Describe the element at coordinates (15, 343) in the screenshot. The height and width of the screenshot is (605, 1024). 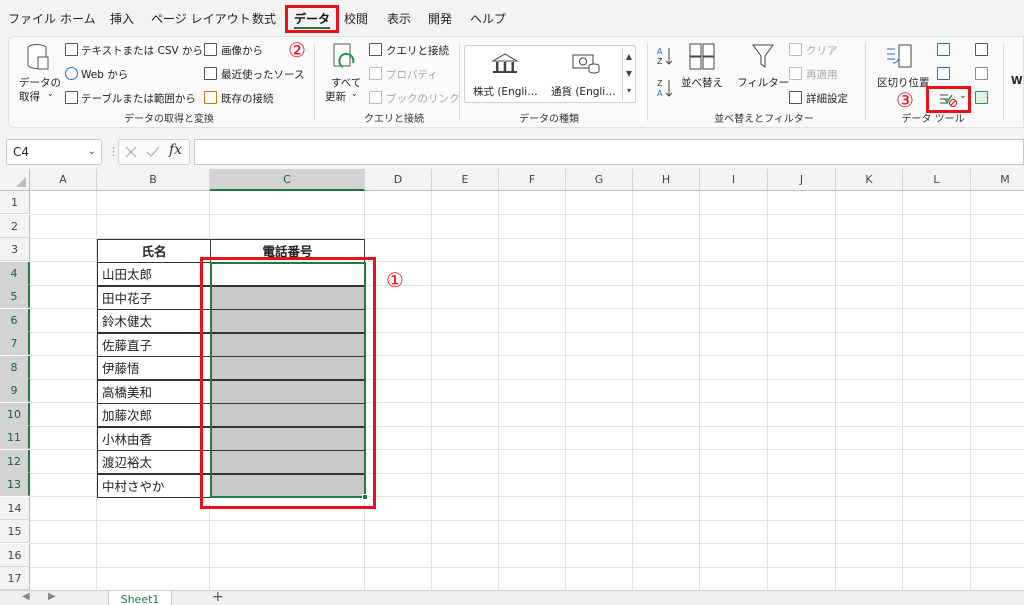
I see `row-header-7: 7` at that location.